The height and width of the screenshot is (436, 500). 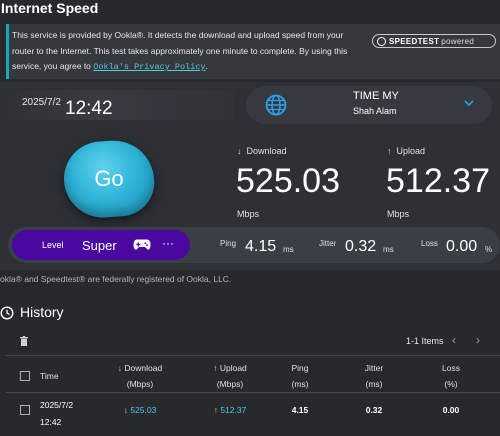 What do you see at coordinates (24, 341) in the screenshot?
I see `trash-icon` at bounding box center [24, 341].